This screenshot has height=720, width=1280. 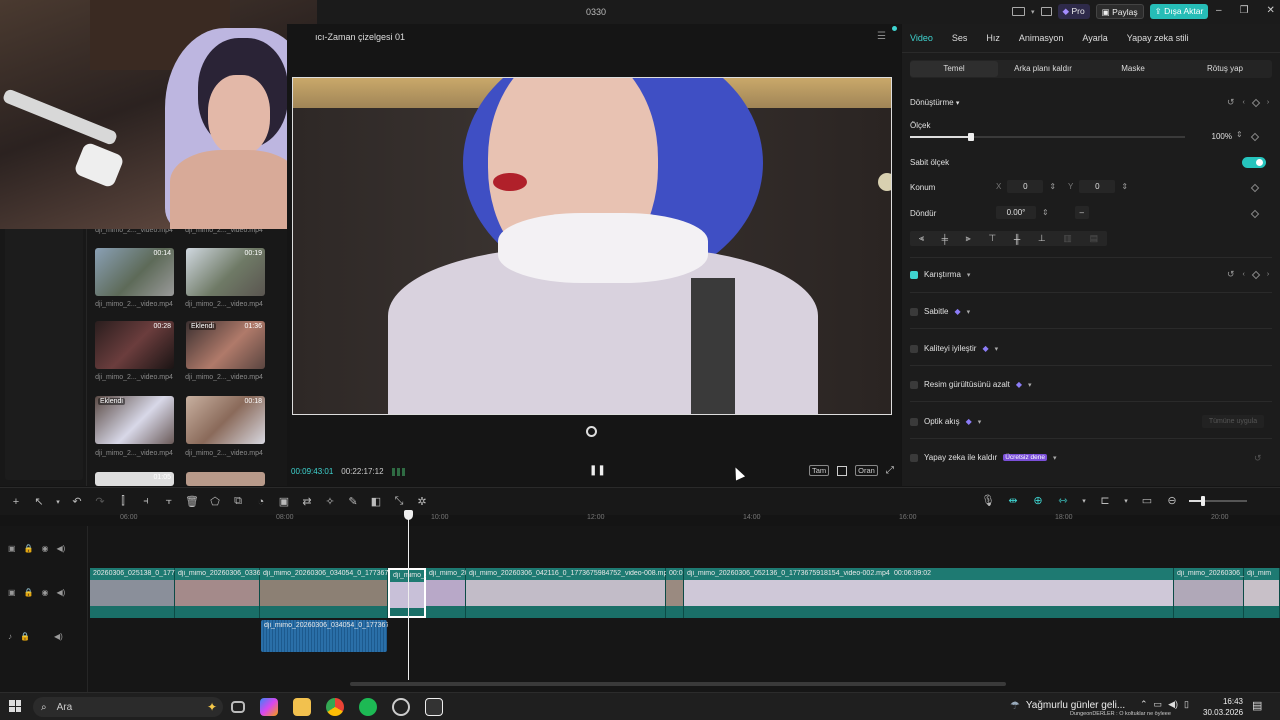 What do you see at coordinates (1043, 69) in the screenshot?
I see `subtab-remove-bg: Arka planı kaldır` at bounding box center [1043, 69].